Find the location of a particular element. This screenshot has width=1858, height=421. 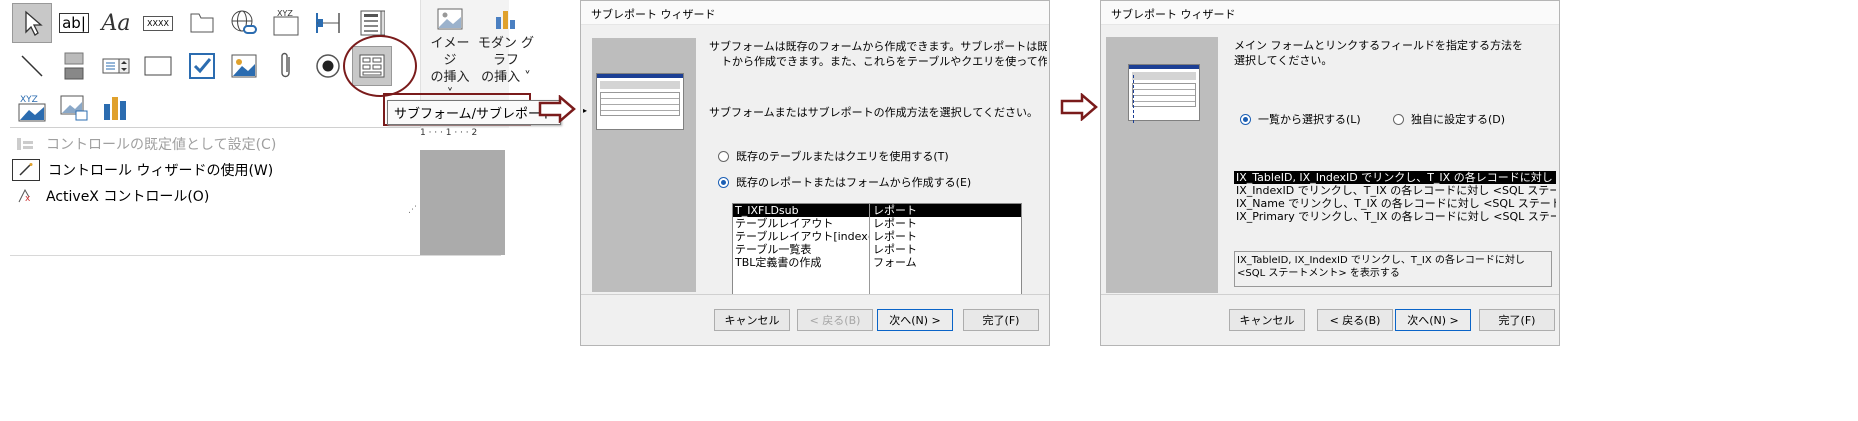

navigation-tool is located at coordinates (328, 23).